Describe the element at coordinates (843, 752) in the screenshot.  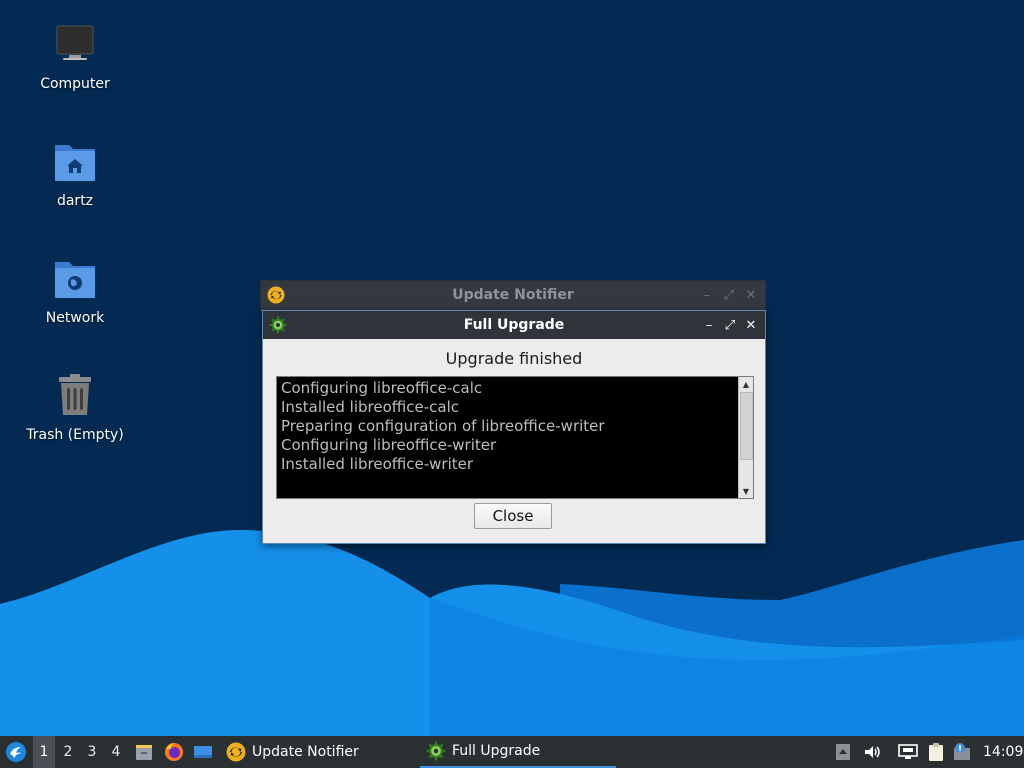
I see `tray-up-arrow-icon` at that location.